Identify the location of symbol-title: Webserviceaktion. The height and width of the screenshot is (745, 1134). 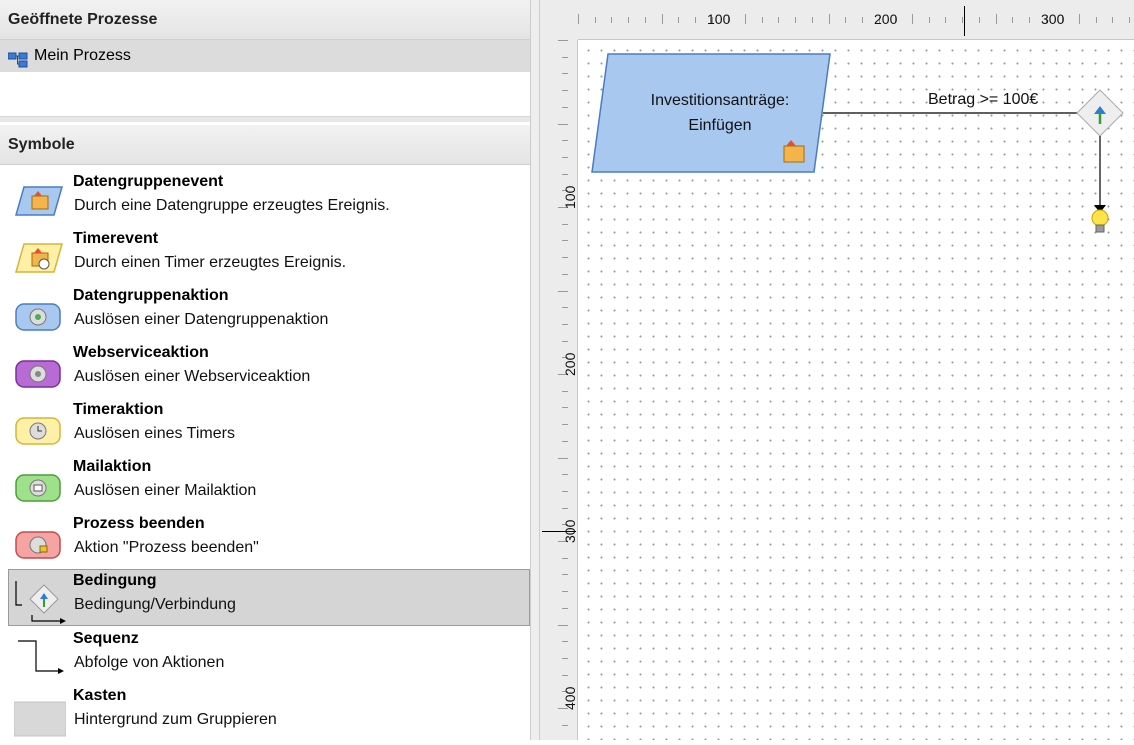
(141, 352).